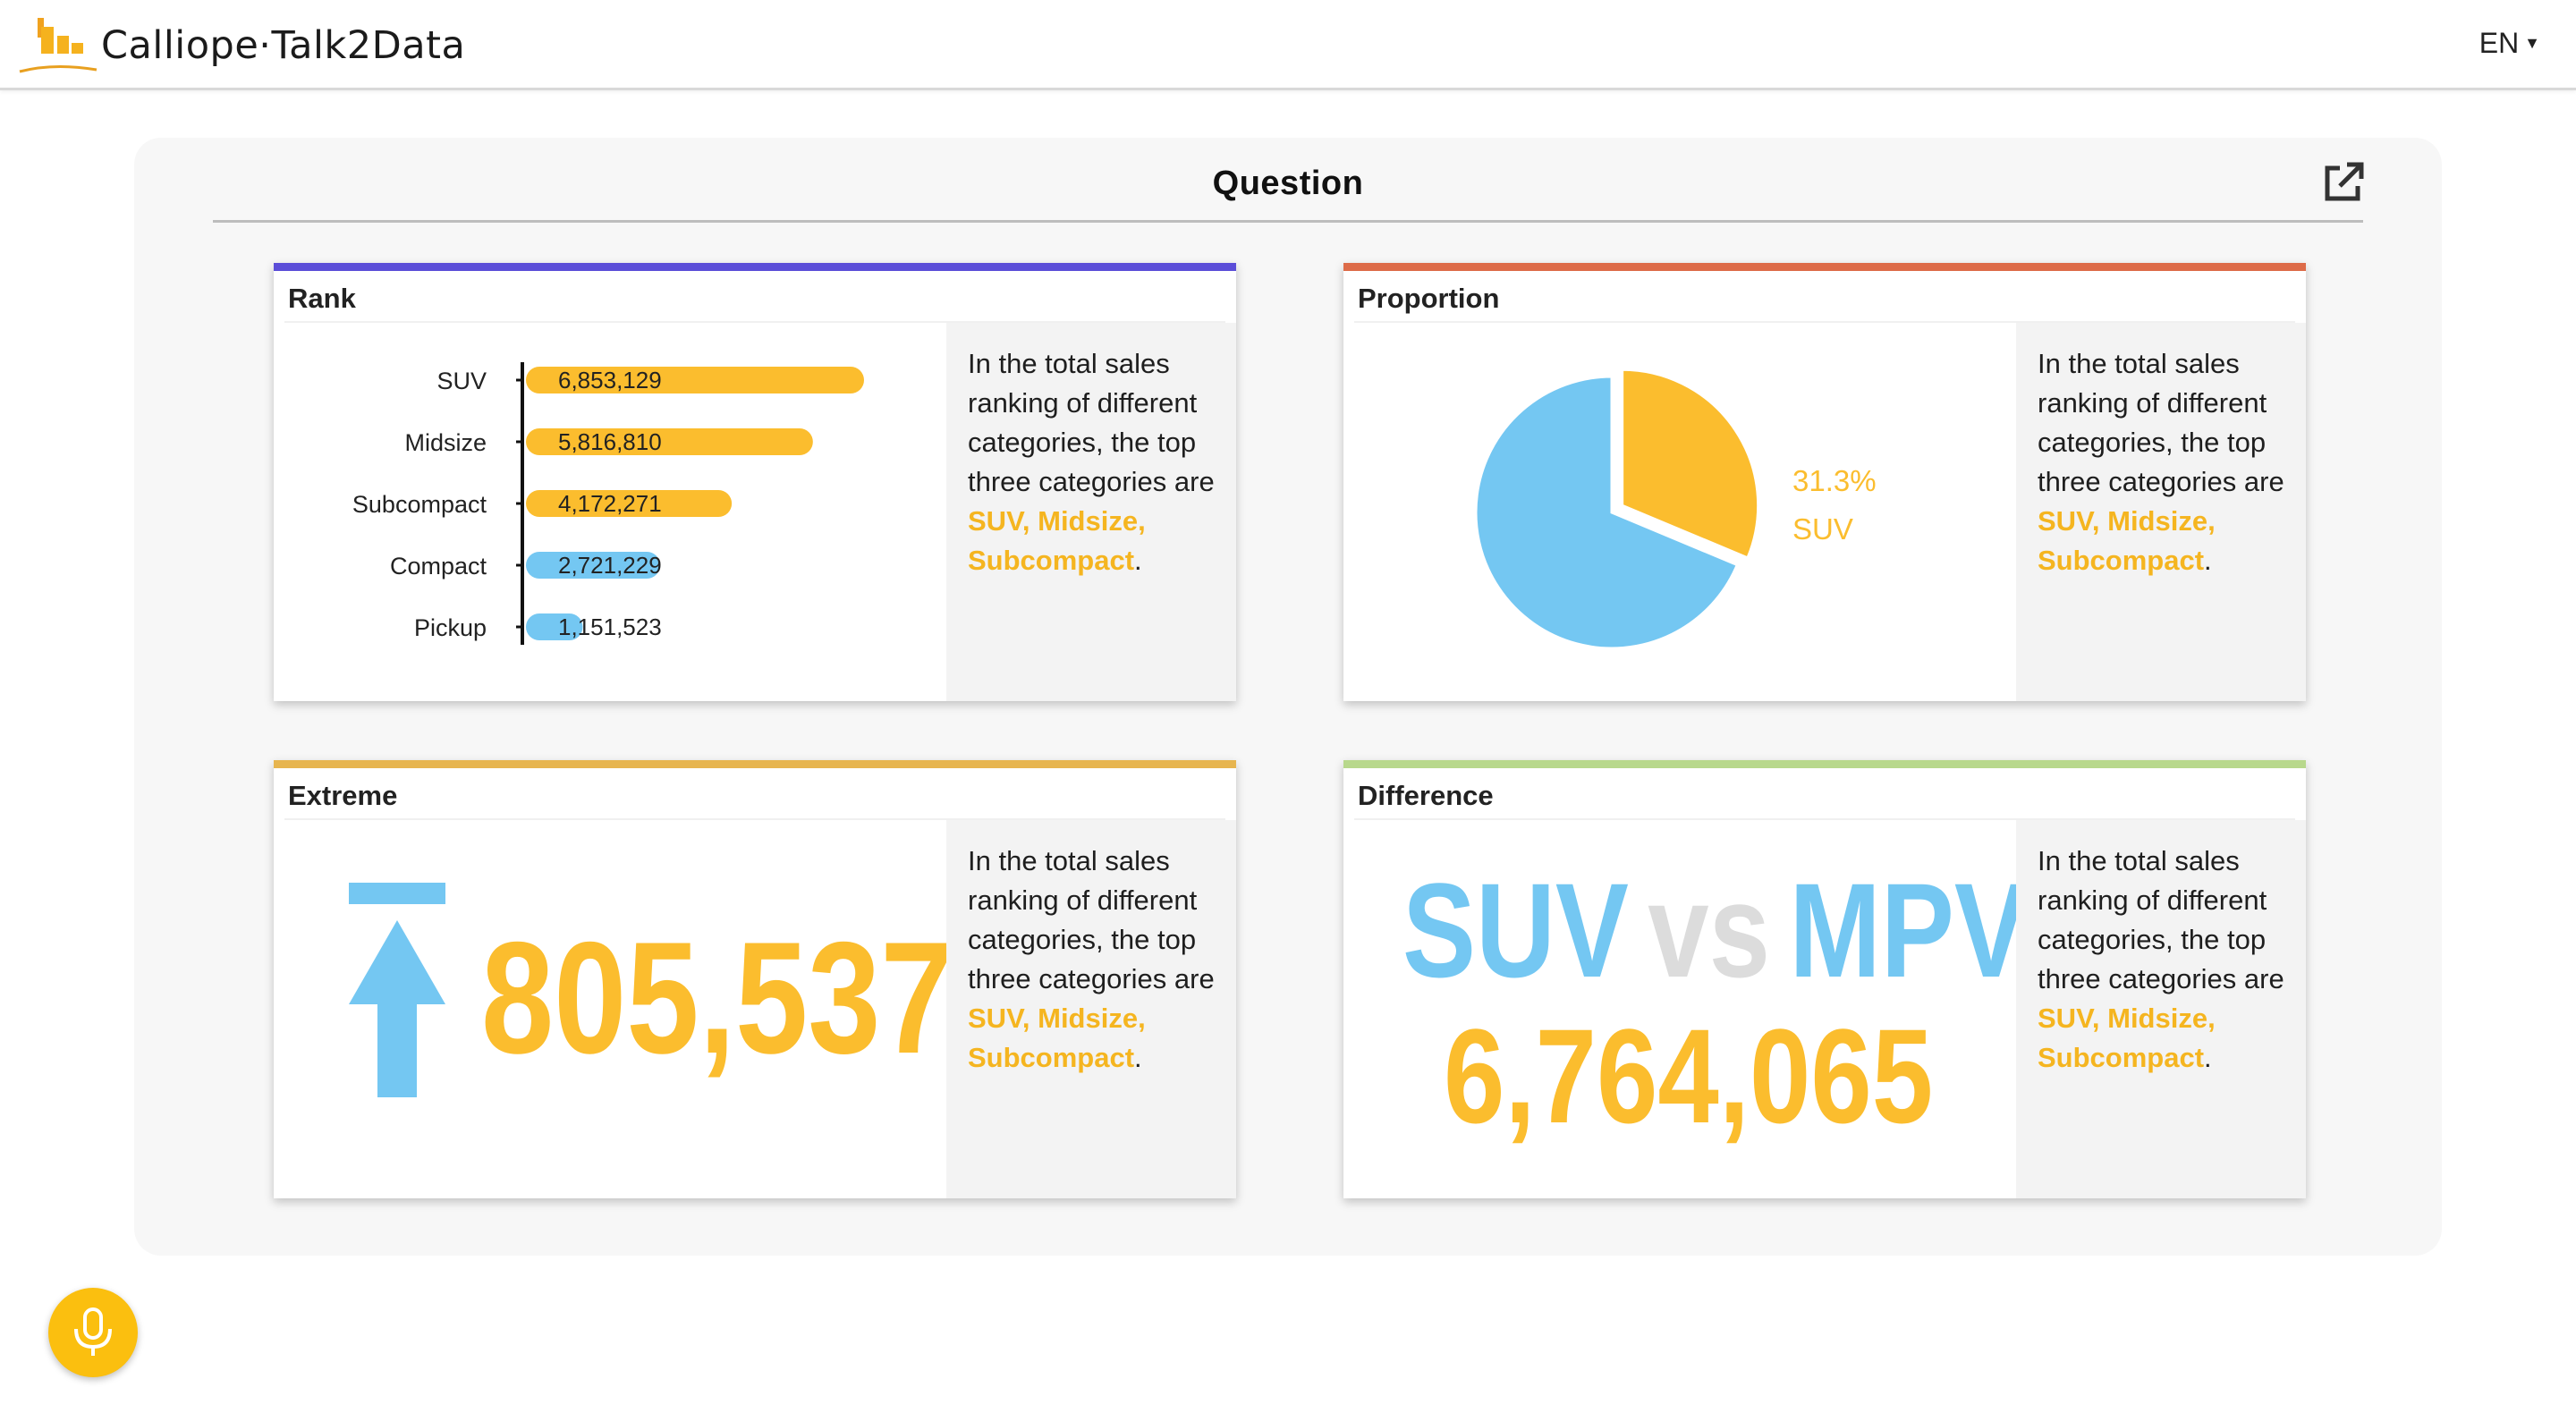 This screenshot has width=2576, height=1413. What do you see at coordinates (2127, 1038) in the screenshot?
I see `difference-desc-highlight: SUV, Midsize, Subcompact` at bounding box center [2127, 1038].